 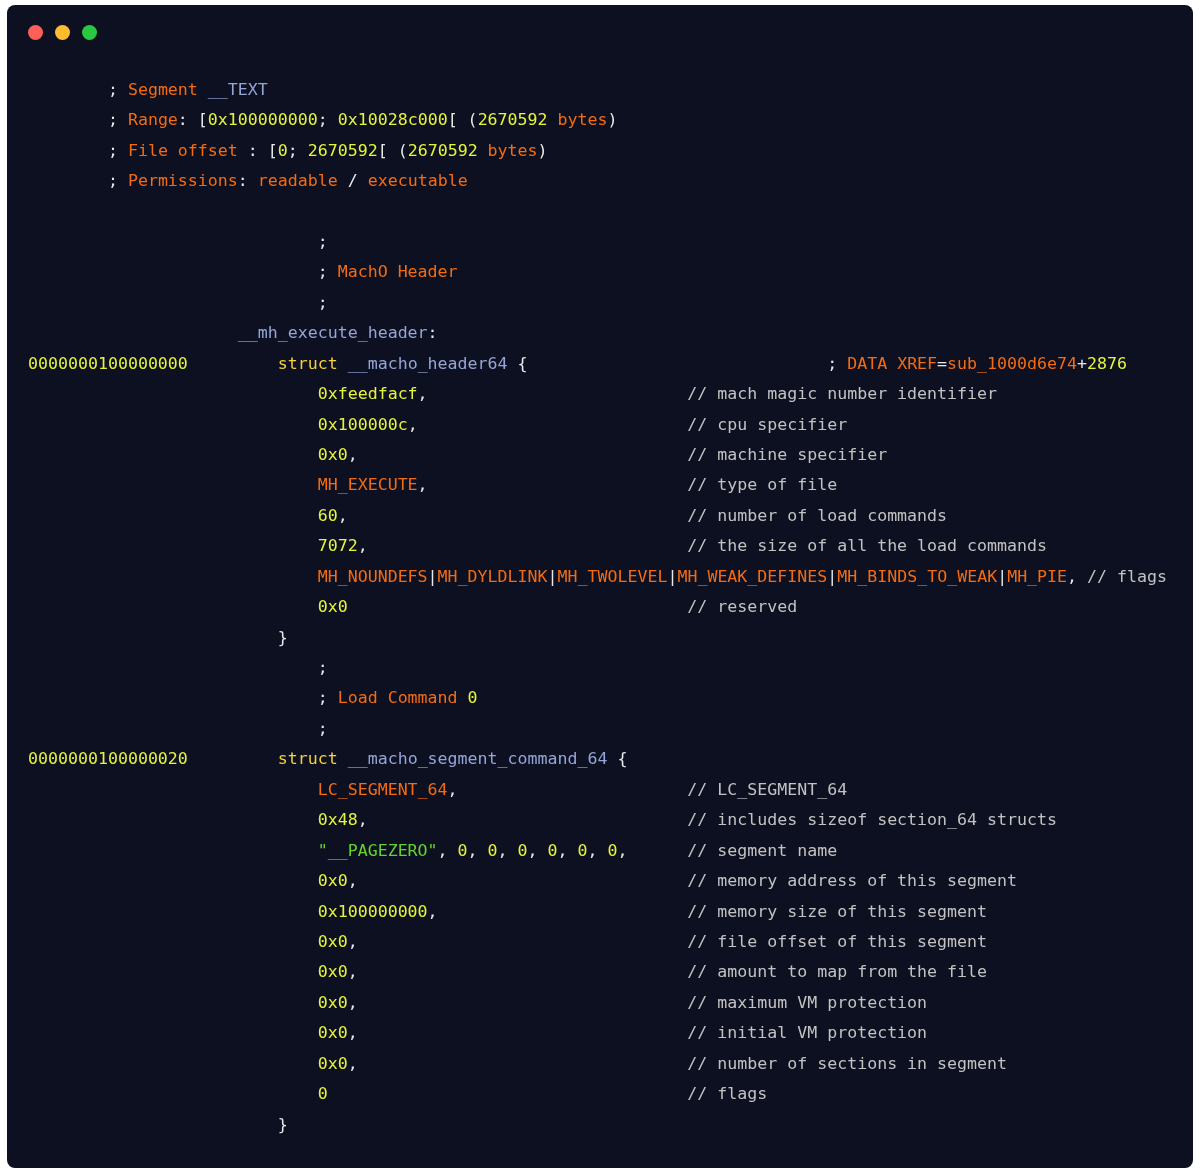 What do you see at coordinates (35, 32) in the screenshot?
I see `close-button` at bounding box center [35, 32].